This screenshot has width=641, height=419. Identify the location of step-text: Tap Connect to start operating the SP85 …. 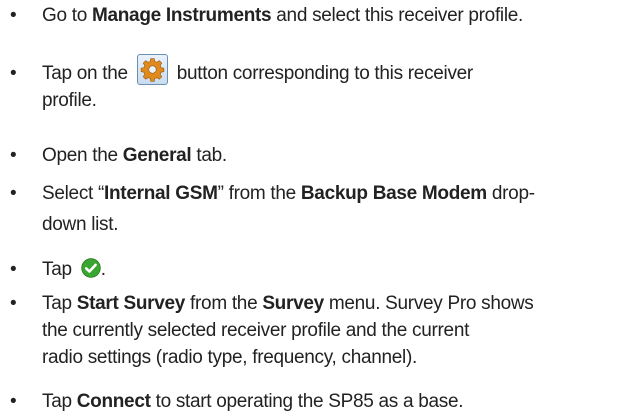
(253, 401).